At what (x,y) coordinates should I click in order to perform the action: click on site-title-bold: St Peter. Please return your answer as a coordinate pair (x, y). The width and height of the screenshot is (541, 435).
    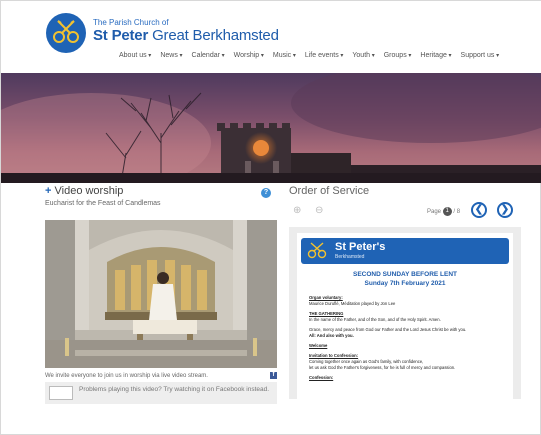
    Looking at the image, I should click on (121, 35).